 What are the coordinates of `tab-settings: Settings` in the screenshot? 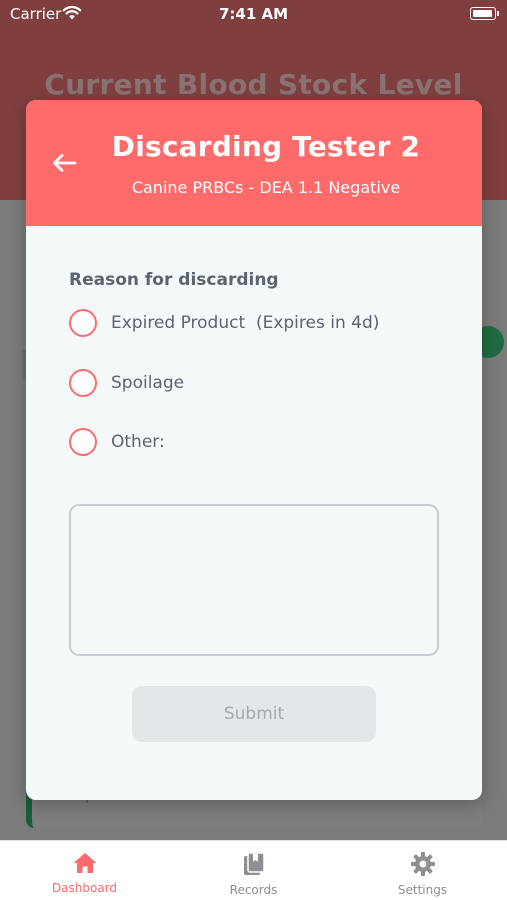 It's located at (422, 870).